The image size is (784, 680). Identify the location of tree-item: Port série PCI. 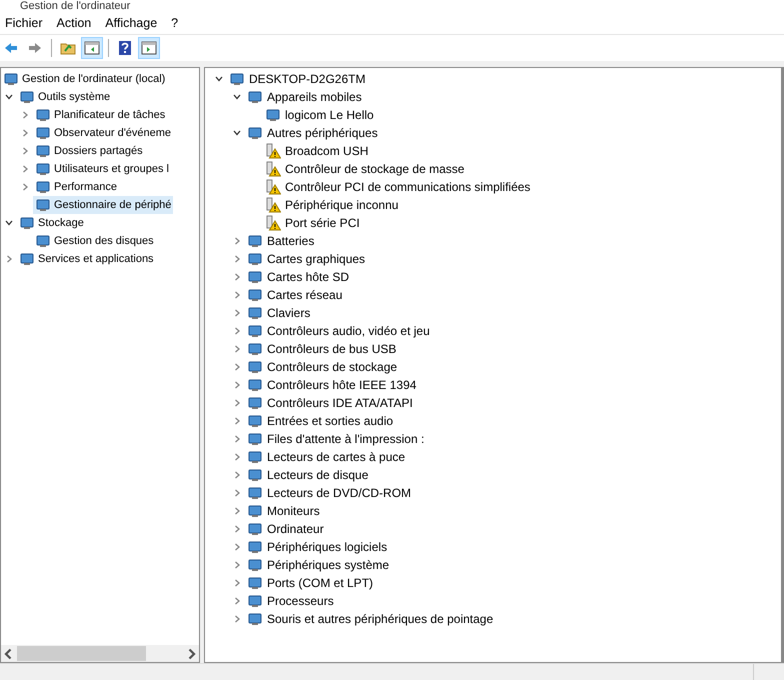
(312, 223).